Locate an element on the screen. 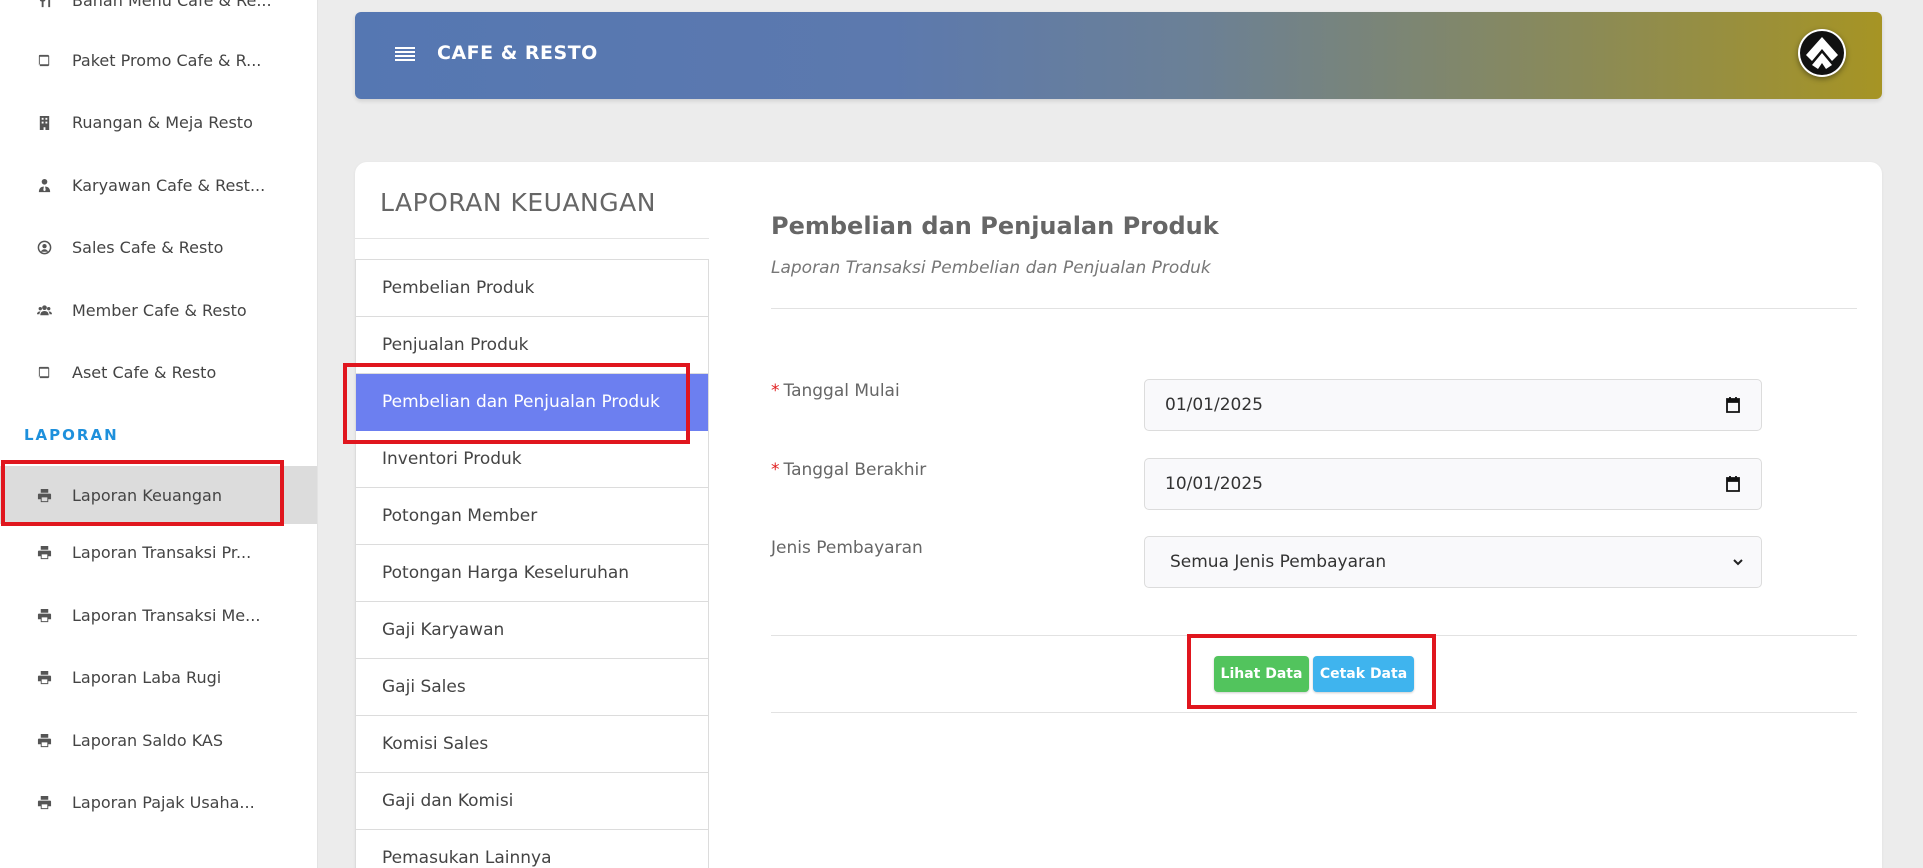  sidebar-item-label: Laporan Saldo KAS is located at coordinates (148, 740).